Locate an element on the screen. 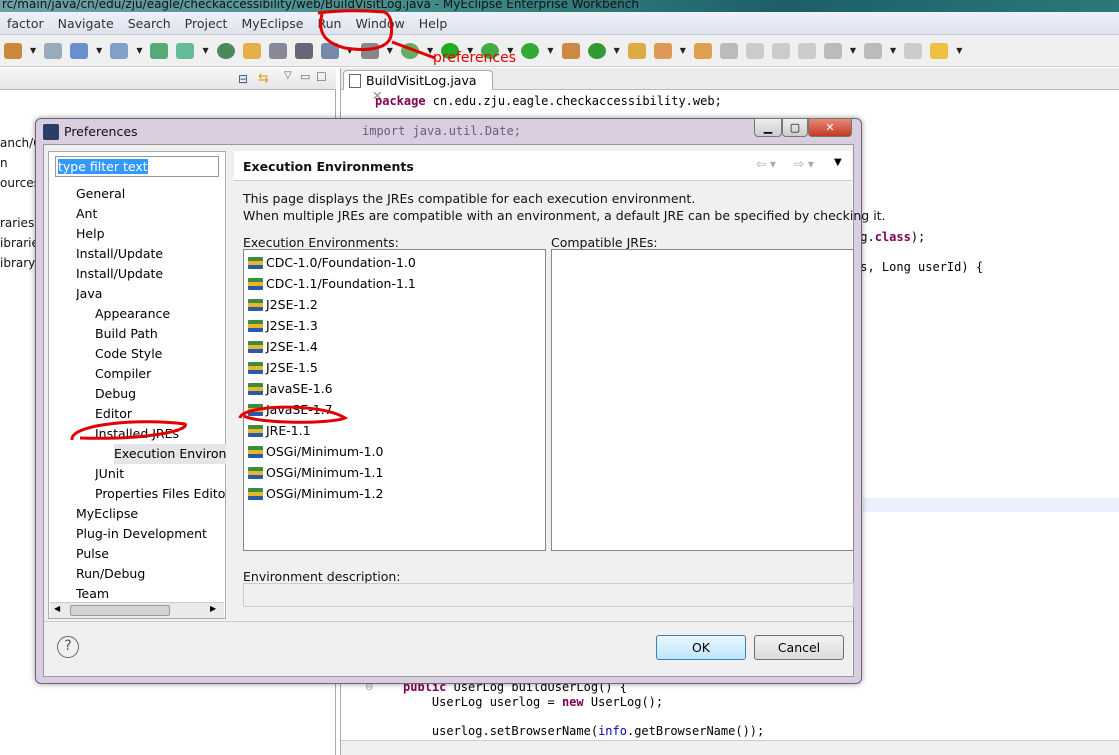 The height and width of the screenshot is (755, 1119). annotation-circle-installed-jres is located at coordinates (128, 430).